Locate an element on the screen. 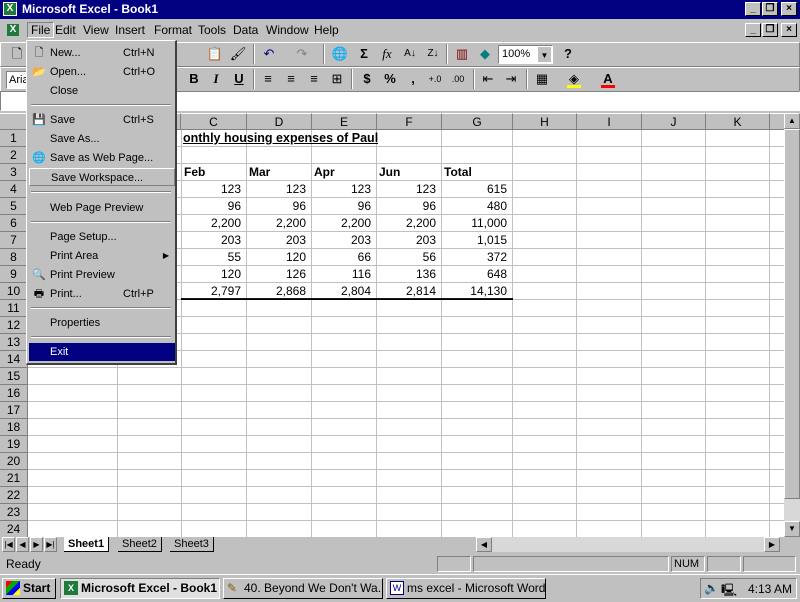  prev-sheet-icon: ◀ is located at coordinates (22, 544).